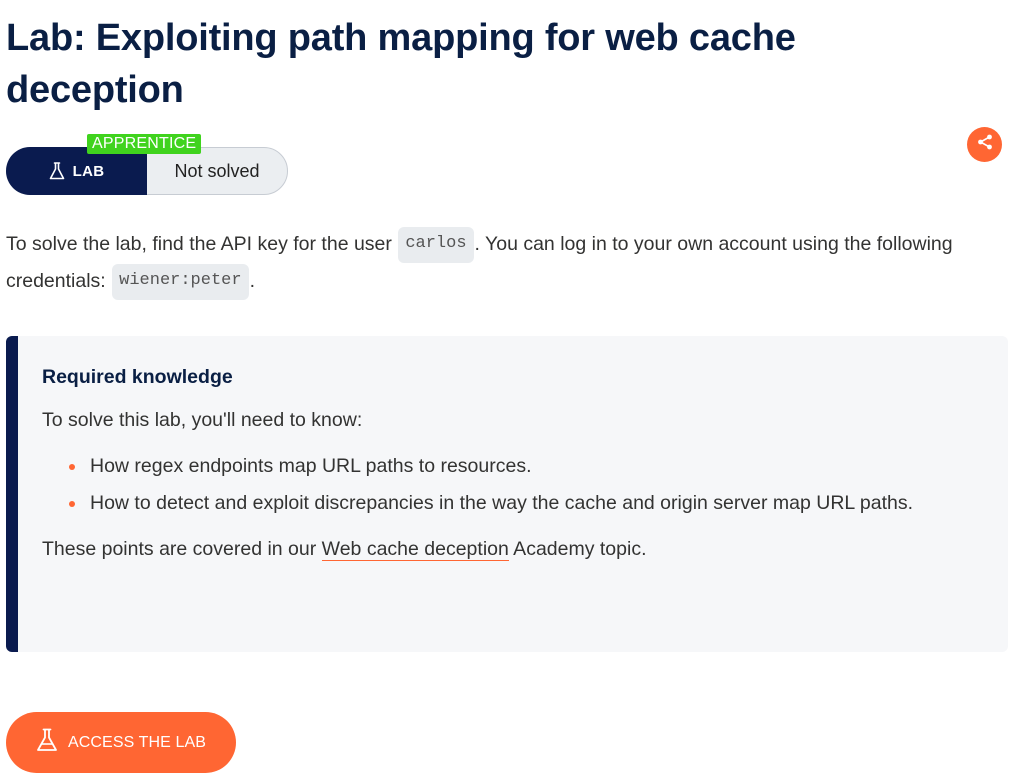 The width and height of the screenshot is (1024, 784). I want to click on share-icon, so click(985, 144).